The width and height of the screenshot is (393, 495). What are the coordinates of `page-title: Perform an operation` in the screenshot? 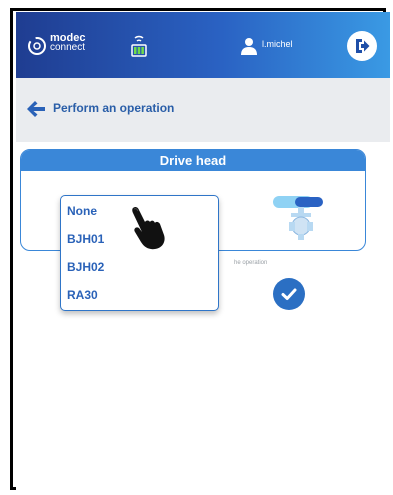 It's located at (113, 108).